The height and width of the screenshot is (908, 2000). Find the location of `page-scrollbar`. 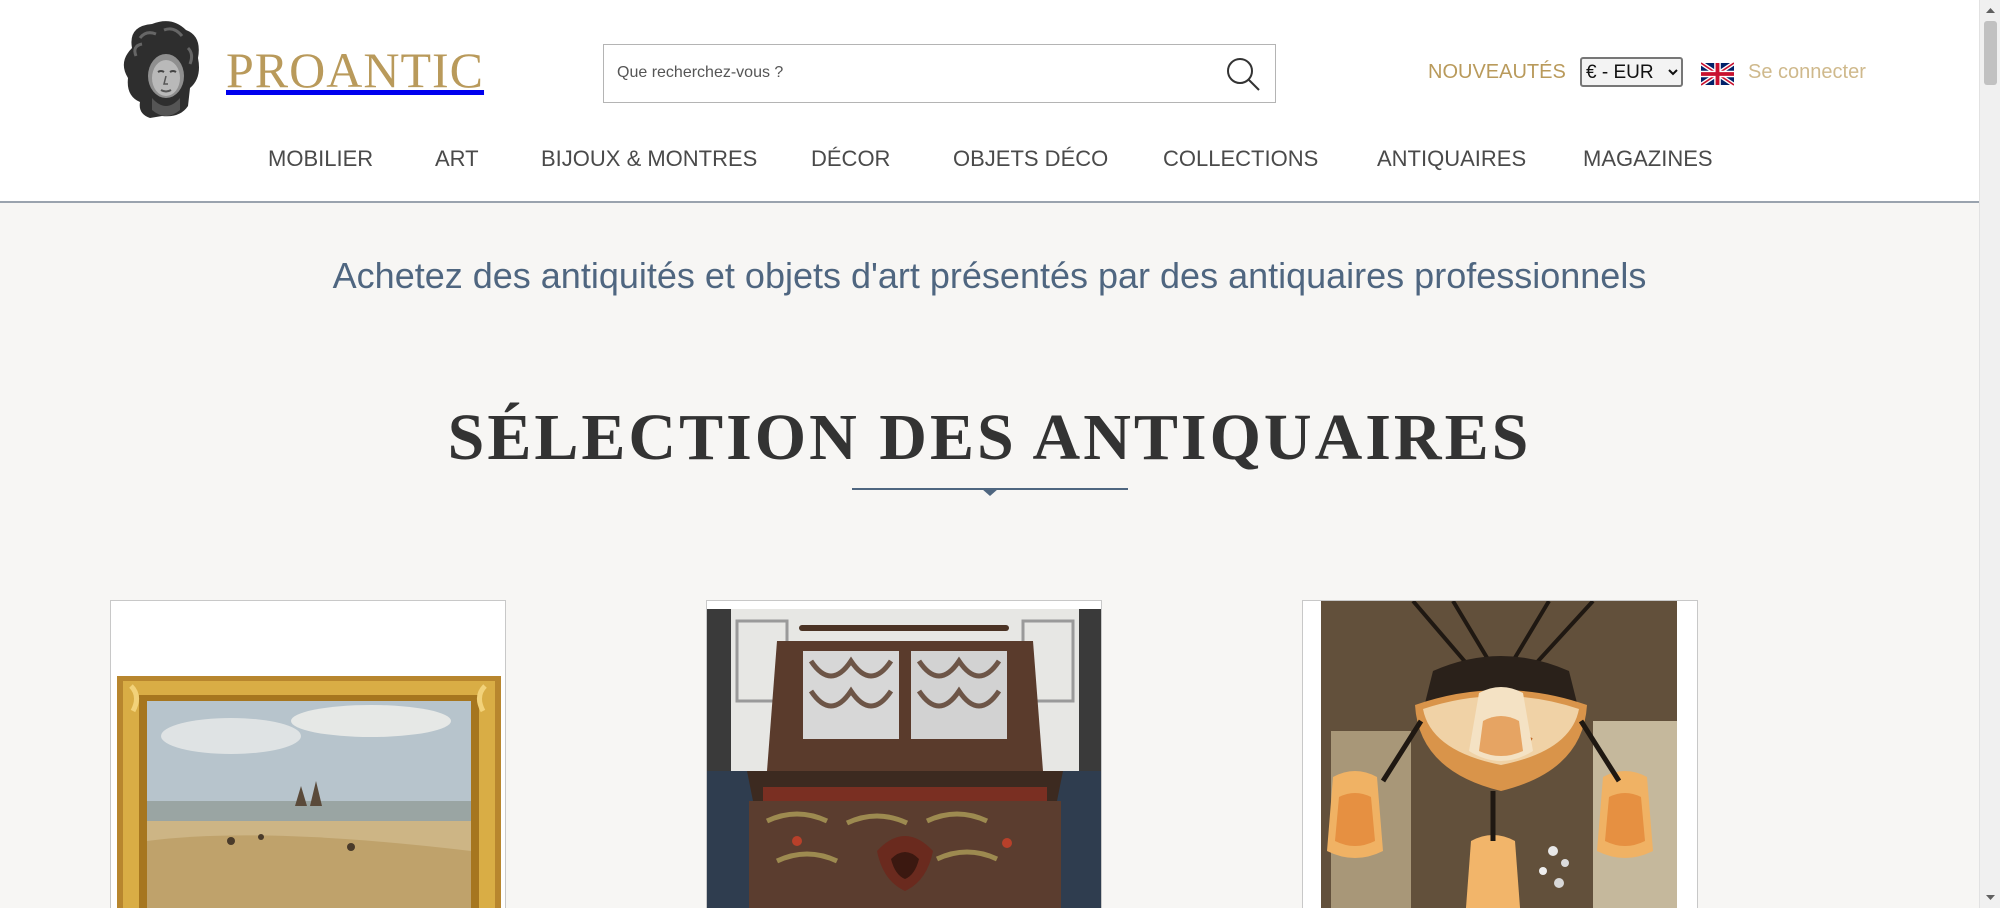

page-scrollbar is located at coordinates (1989, 454).